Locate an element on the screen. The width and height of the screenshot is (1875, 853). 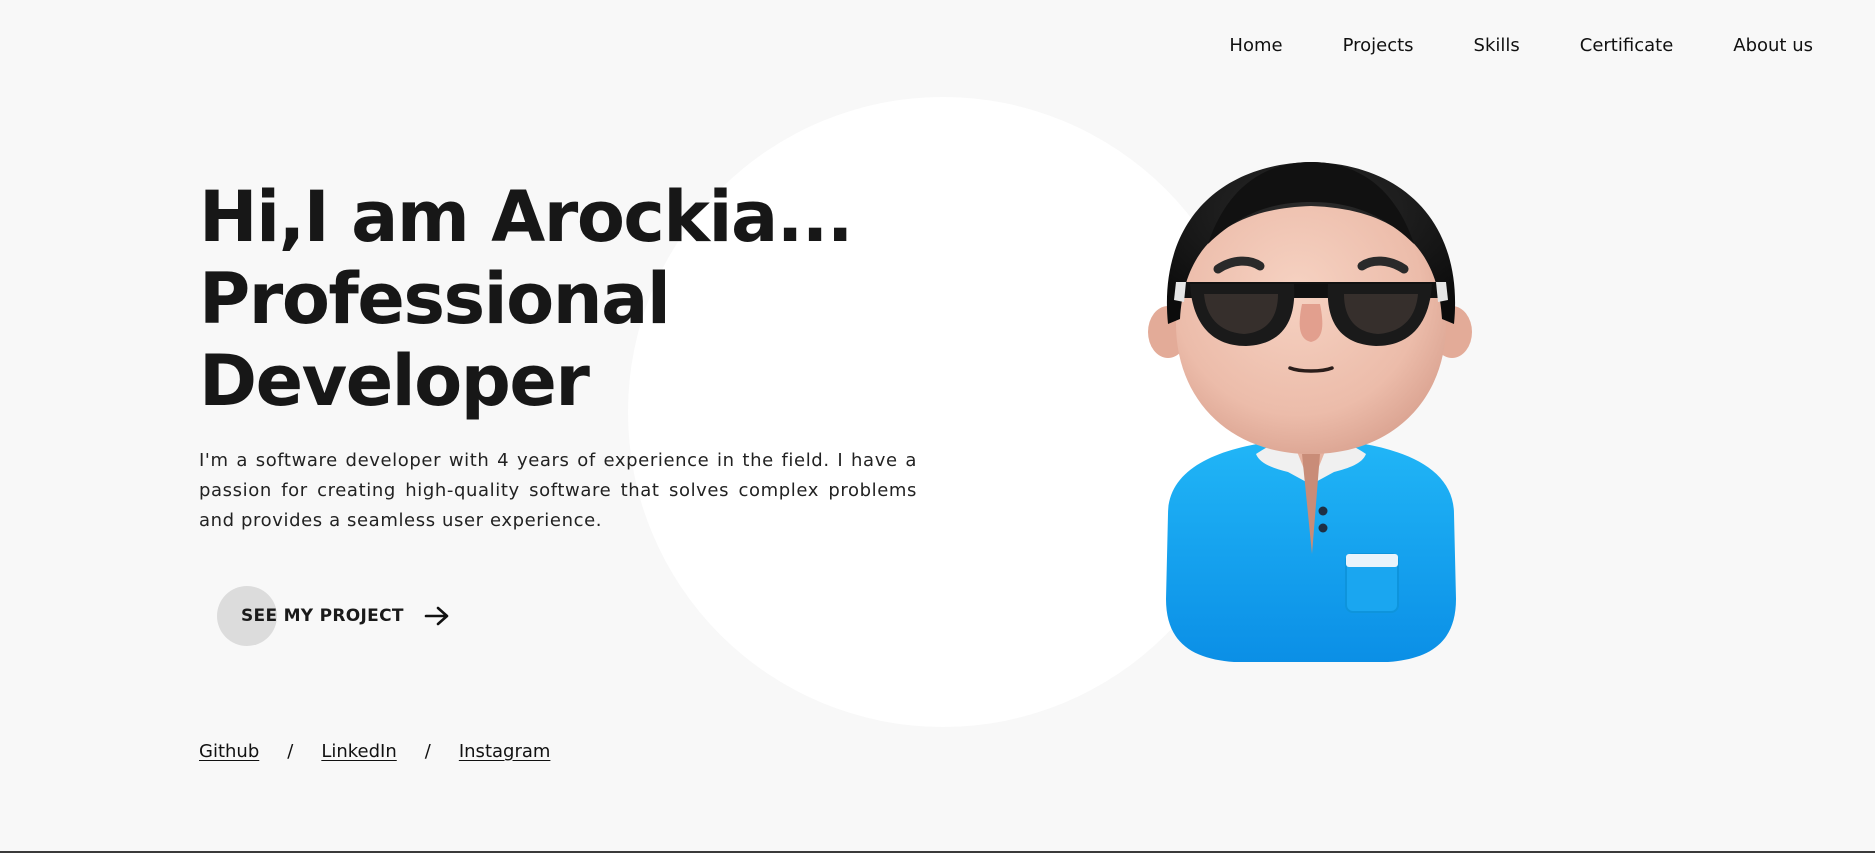
nav-about-us: About us is located at coordinates (1773, 46).